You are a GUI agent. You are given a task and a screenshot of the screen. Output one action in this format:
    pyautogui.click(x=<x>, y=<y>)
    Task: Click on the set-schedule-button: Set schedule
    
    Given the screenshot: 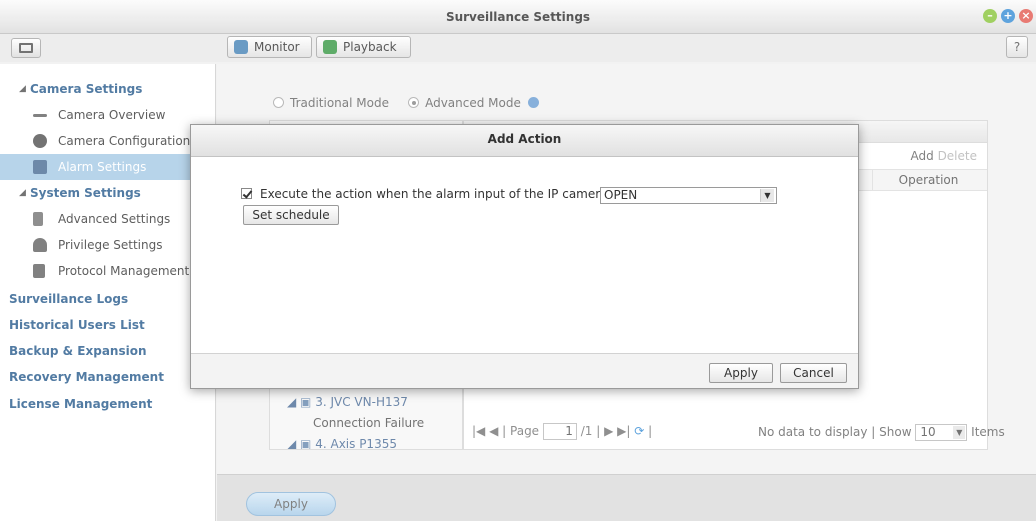 What is the action you would take?
    pyautogui.click(x=291, y=215)
    